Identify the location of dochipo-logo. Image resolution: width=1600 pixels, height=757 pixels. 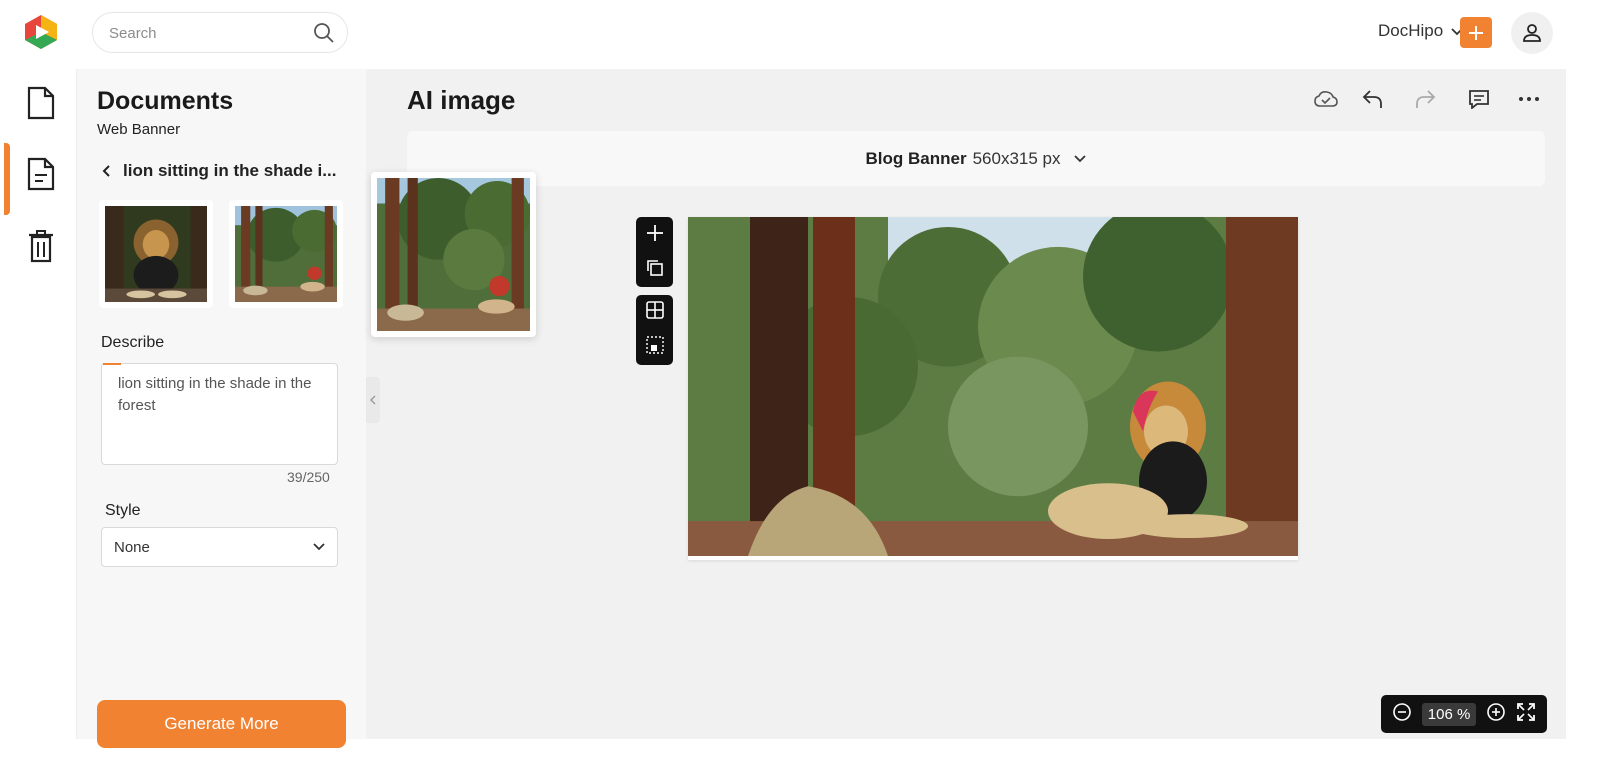
(41, 32).